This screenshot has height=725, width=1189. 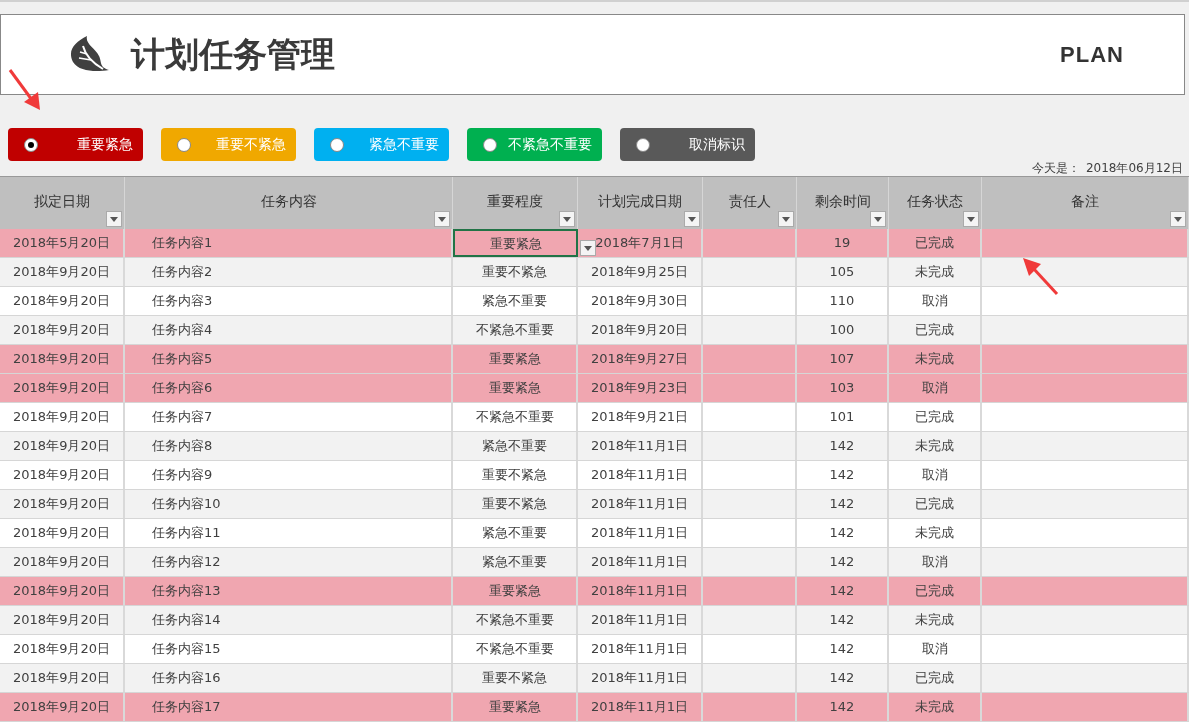 What do you see at coordinates (1092, 54) in the screenshot?
I see `plan-logo-text: PLAN` at bounding box center [1092, 54].